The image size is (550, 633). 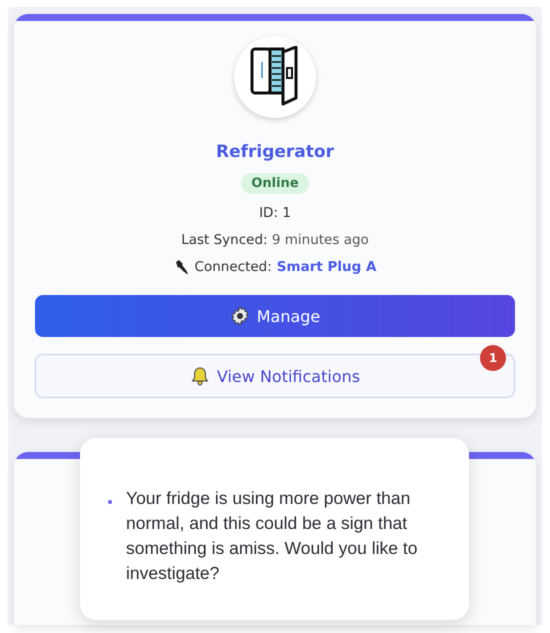 I want to click on bell-icon, so click(x=200, y=376).